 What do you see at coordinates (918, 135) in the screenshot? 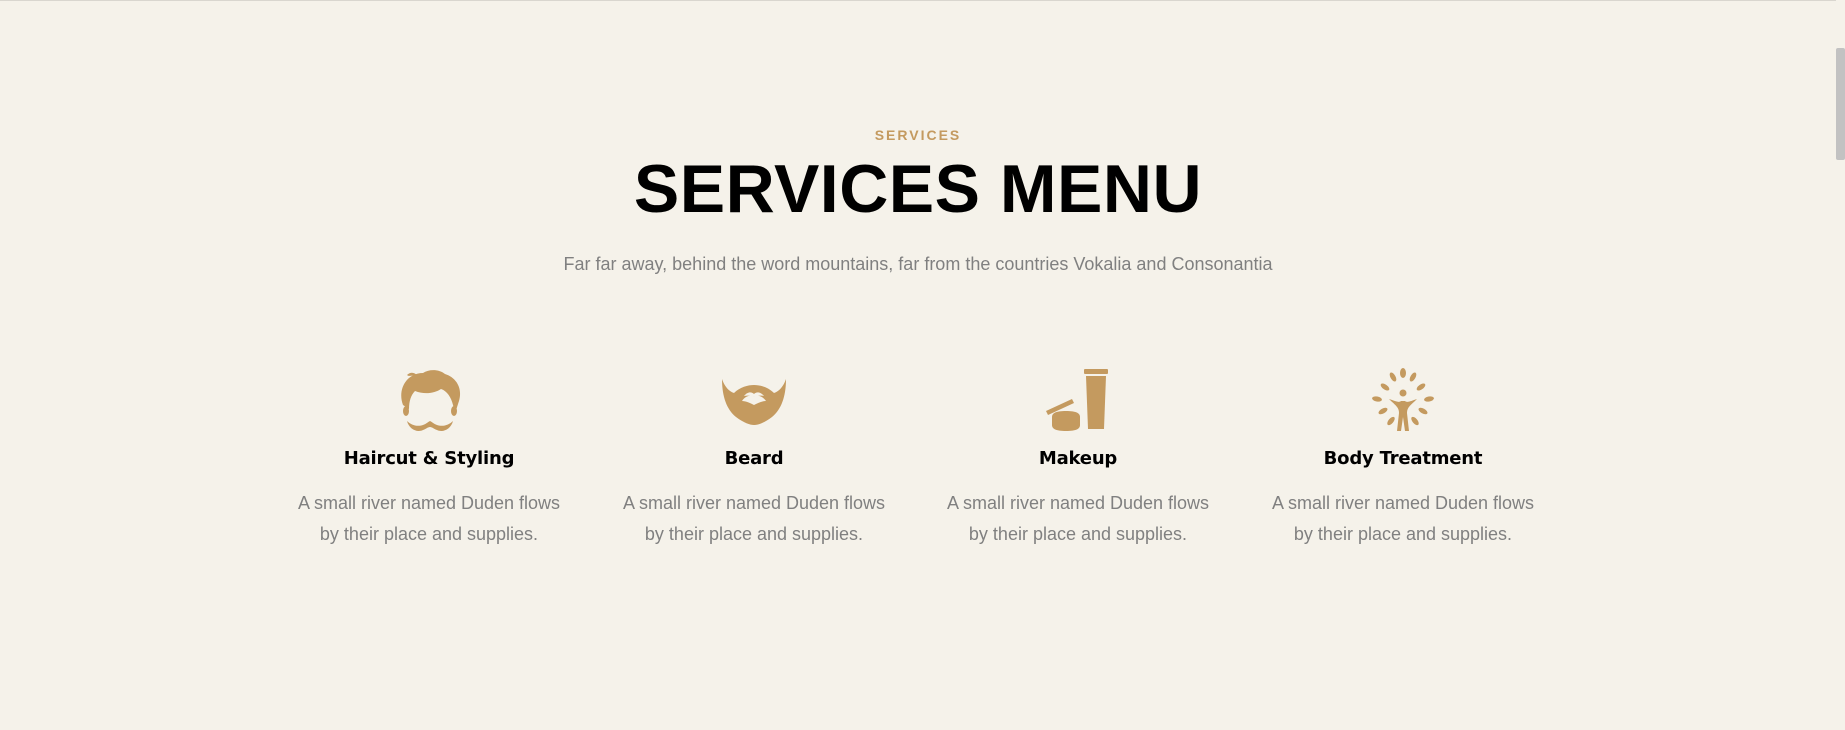
I see `section-subheading: SERVICES` at bounding box center [918, 135].